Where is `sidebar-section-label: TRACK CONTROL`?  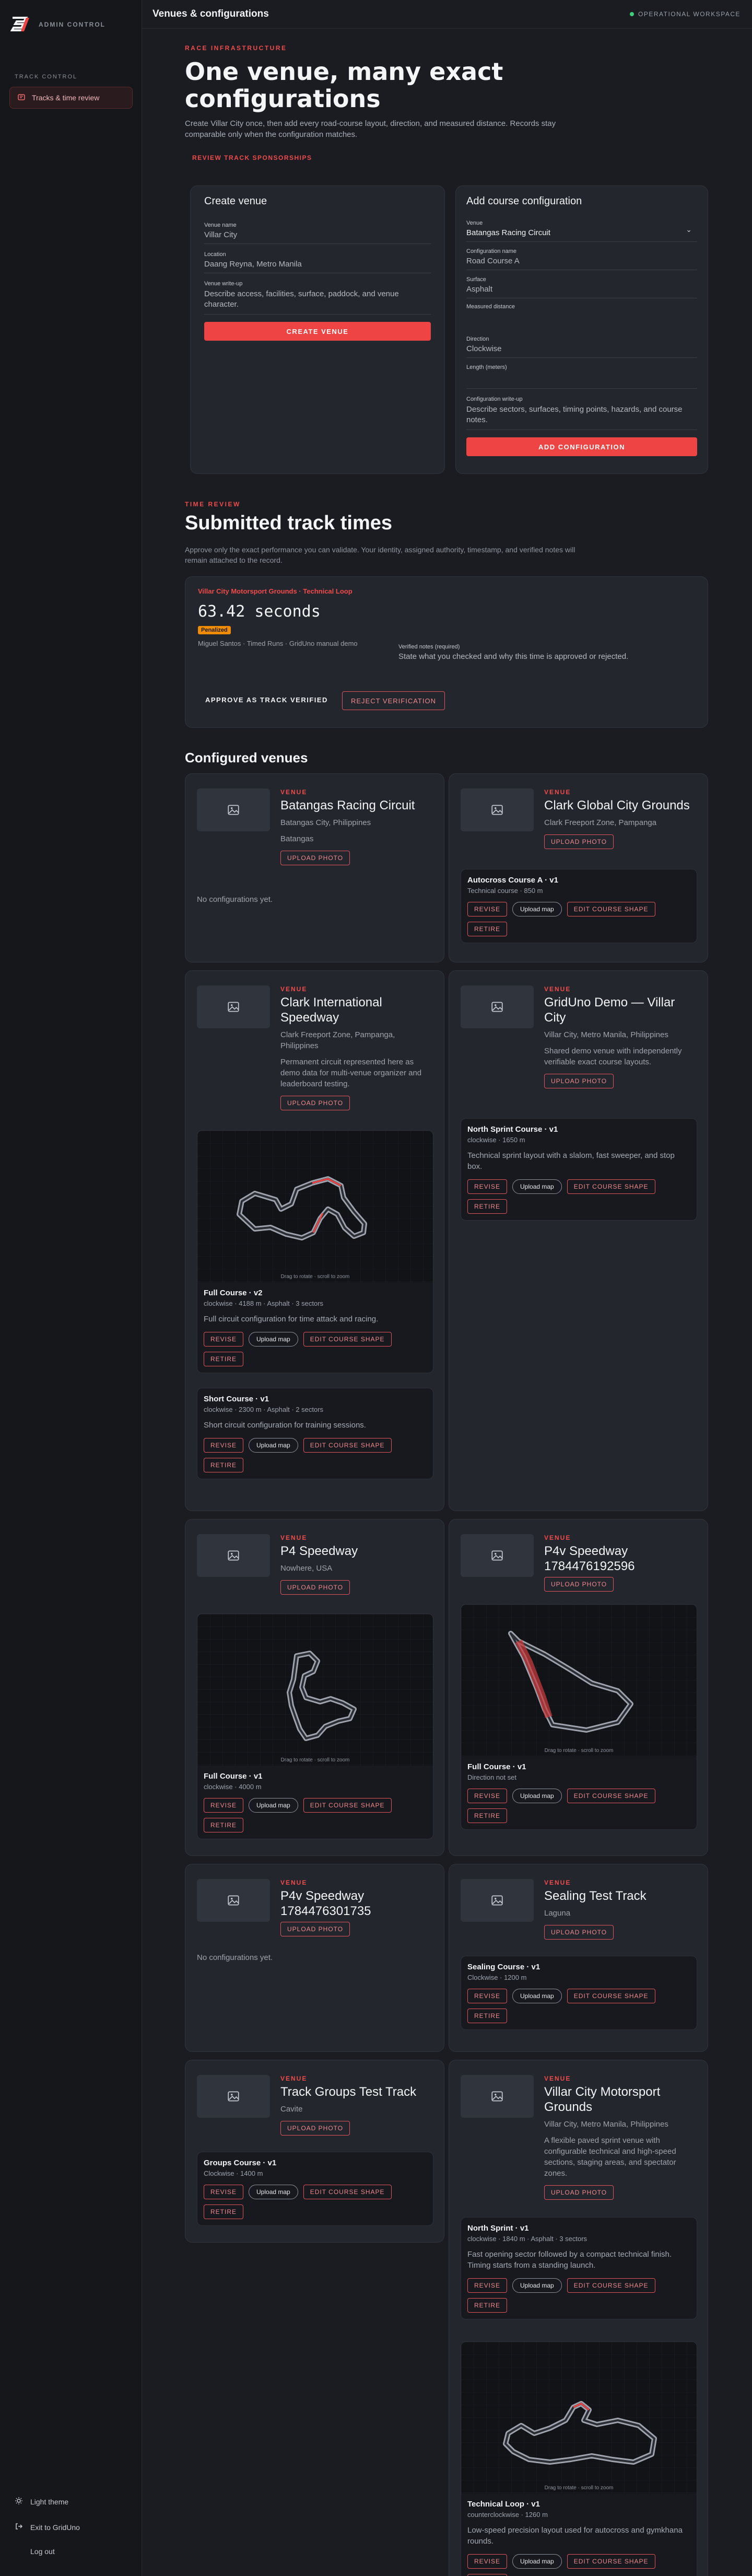 sidebar-section-label: TRACK CONTROL is located at coordinates (46, 77).